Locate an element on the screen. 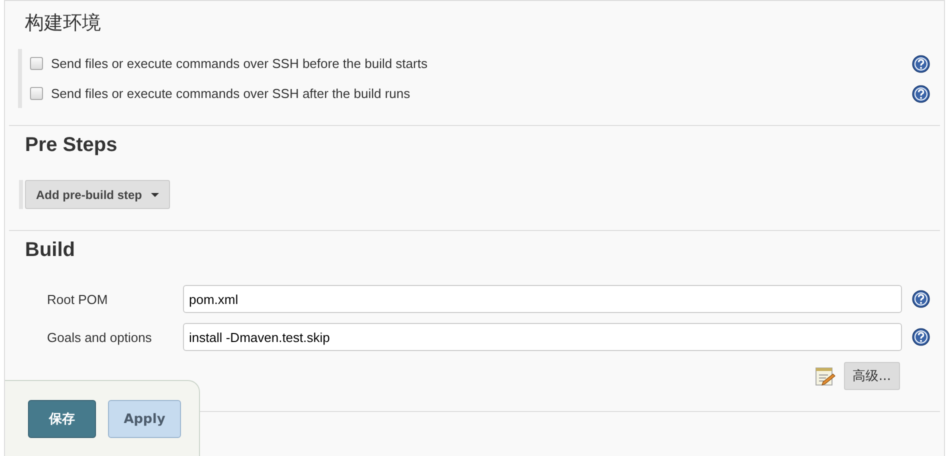 The height and width of the screenshot is (456, 949). text-field: pom.xml is located at coordinates (542, 299).